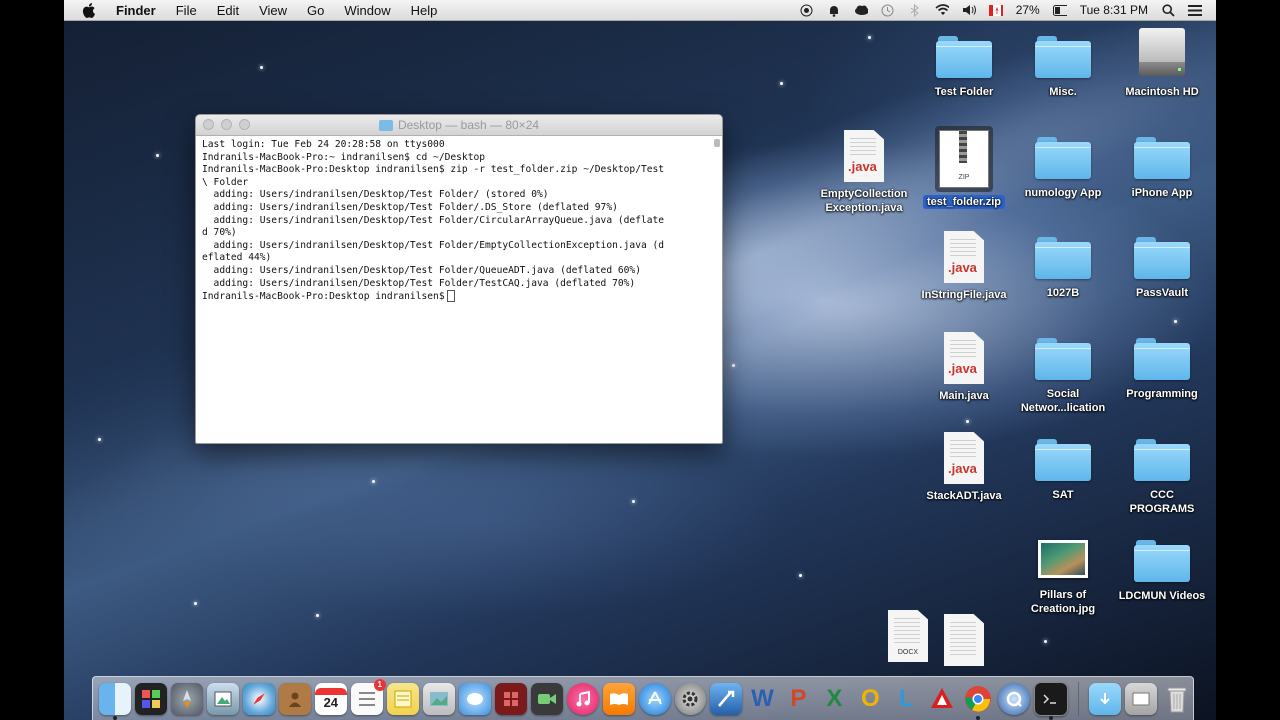 This screenshot has width=1280, height=720. Describe the element at coordinates (208, 124) in the screenshot. I see `close-button` at that location.